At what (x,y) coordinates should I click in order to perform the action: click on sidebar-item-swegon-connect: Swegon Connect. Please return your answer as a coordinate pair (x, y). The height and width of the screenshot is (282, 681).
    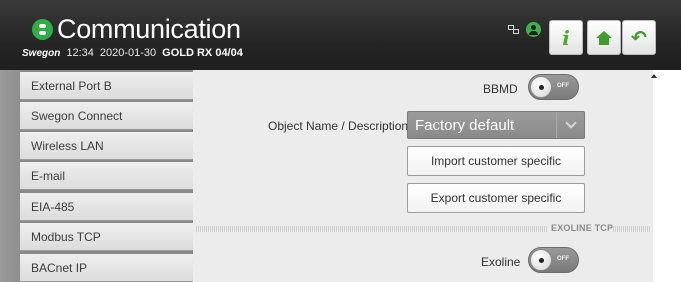
    Looking at the image, I should click on (106, 116).